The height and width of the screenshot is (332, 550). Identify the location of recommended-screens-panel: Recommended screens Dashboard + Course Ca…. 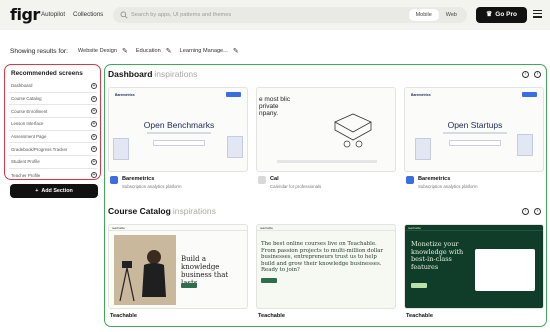
(52, 122).